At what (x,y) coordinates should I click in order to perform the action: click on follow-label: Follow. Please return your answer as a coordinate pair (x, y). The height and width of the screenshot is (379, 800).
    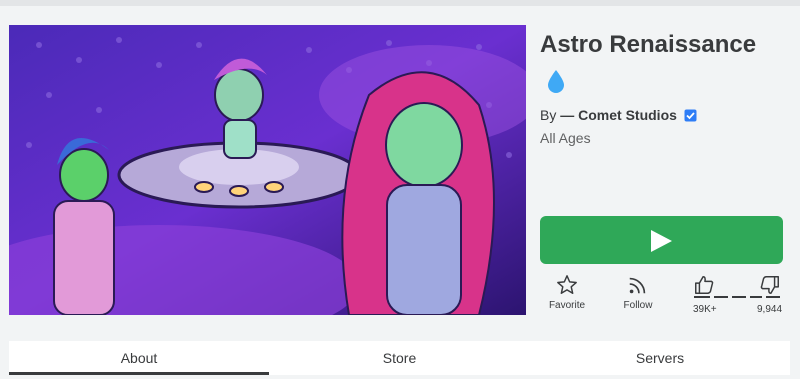
    Looking at the image, I should click on (638, 305).